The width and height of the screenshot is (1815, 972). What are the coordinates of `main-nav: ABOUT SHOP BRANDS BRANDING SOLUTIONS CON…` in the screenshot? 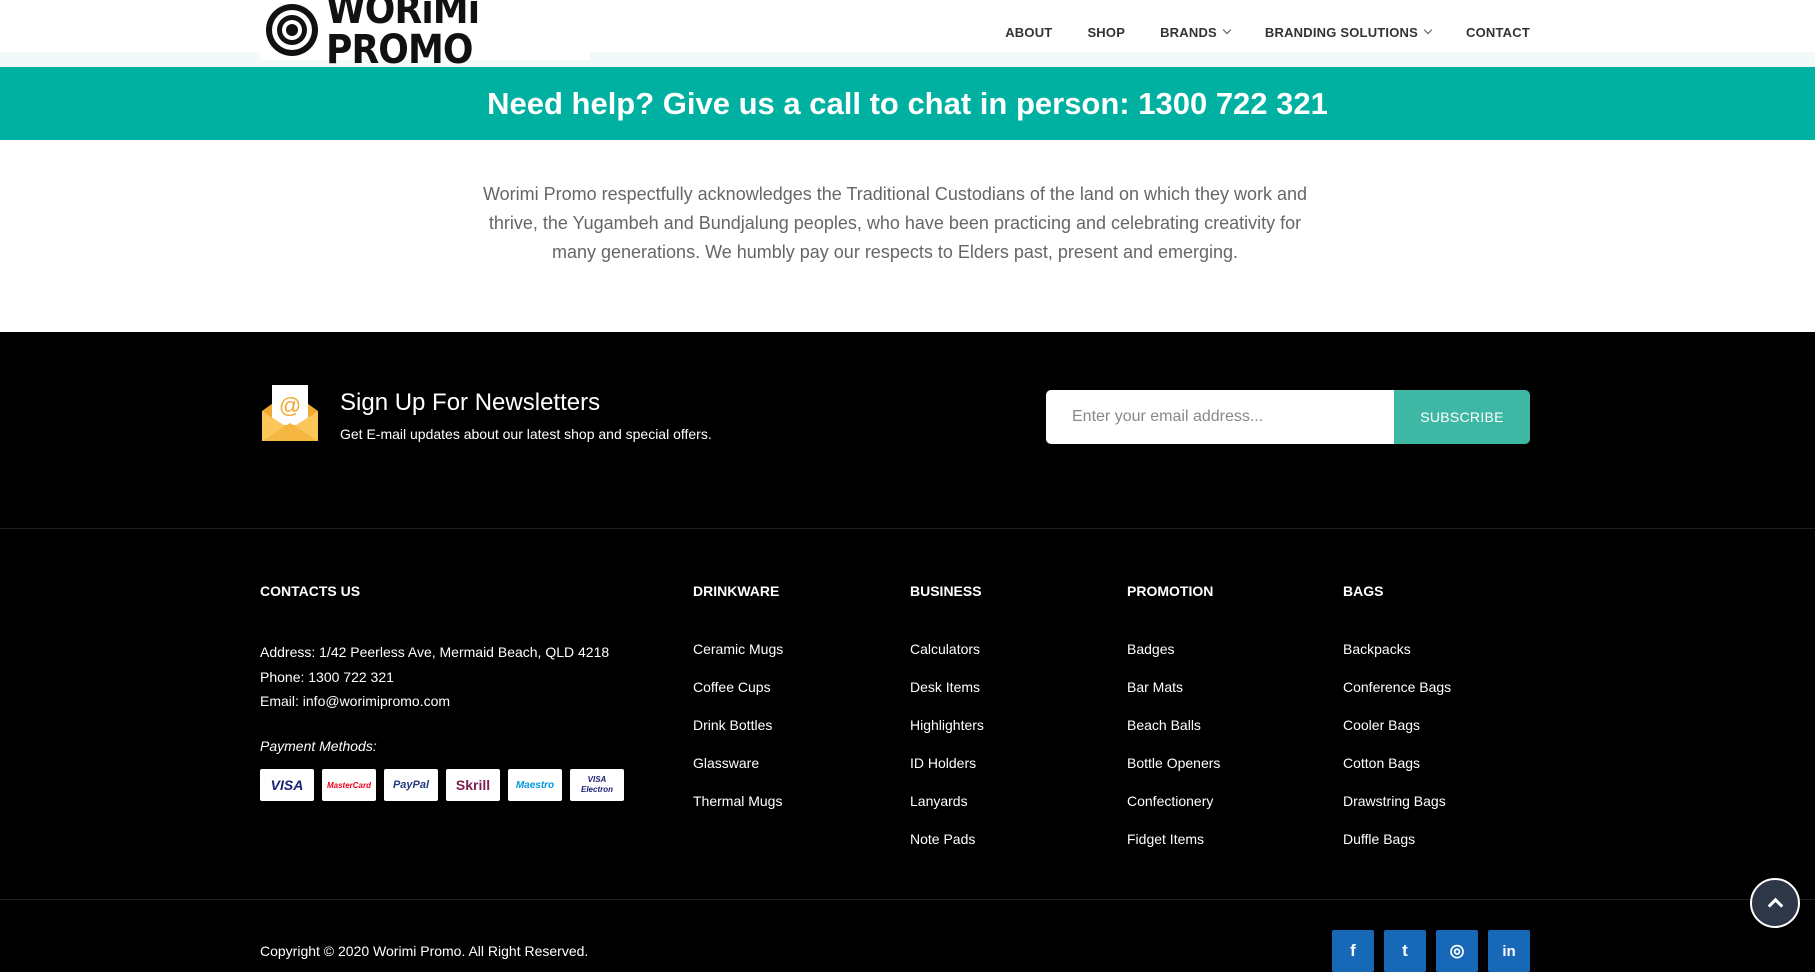 It's located at (1267, 32).